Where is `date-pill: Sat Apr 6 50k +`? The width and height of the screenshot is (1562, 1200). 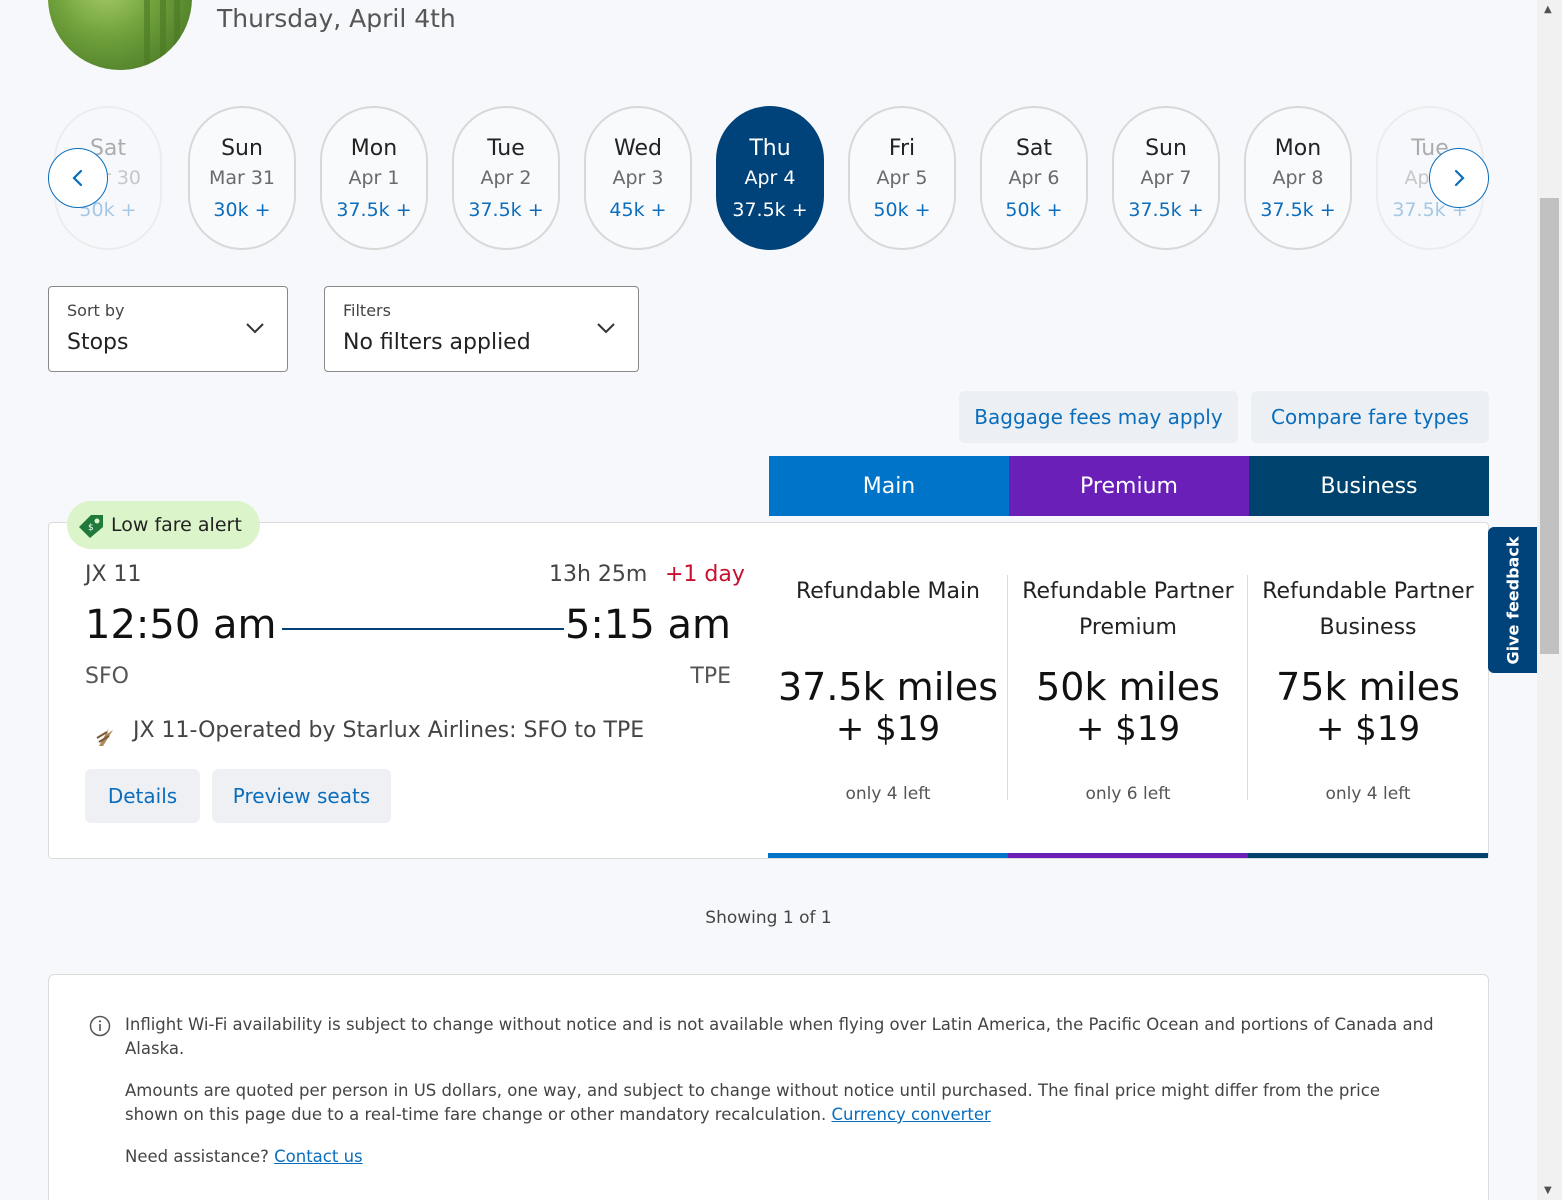 date-pill: Sat Apr 6 50k + is located at coordinates (1034, 178).